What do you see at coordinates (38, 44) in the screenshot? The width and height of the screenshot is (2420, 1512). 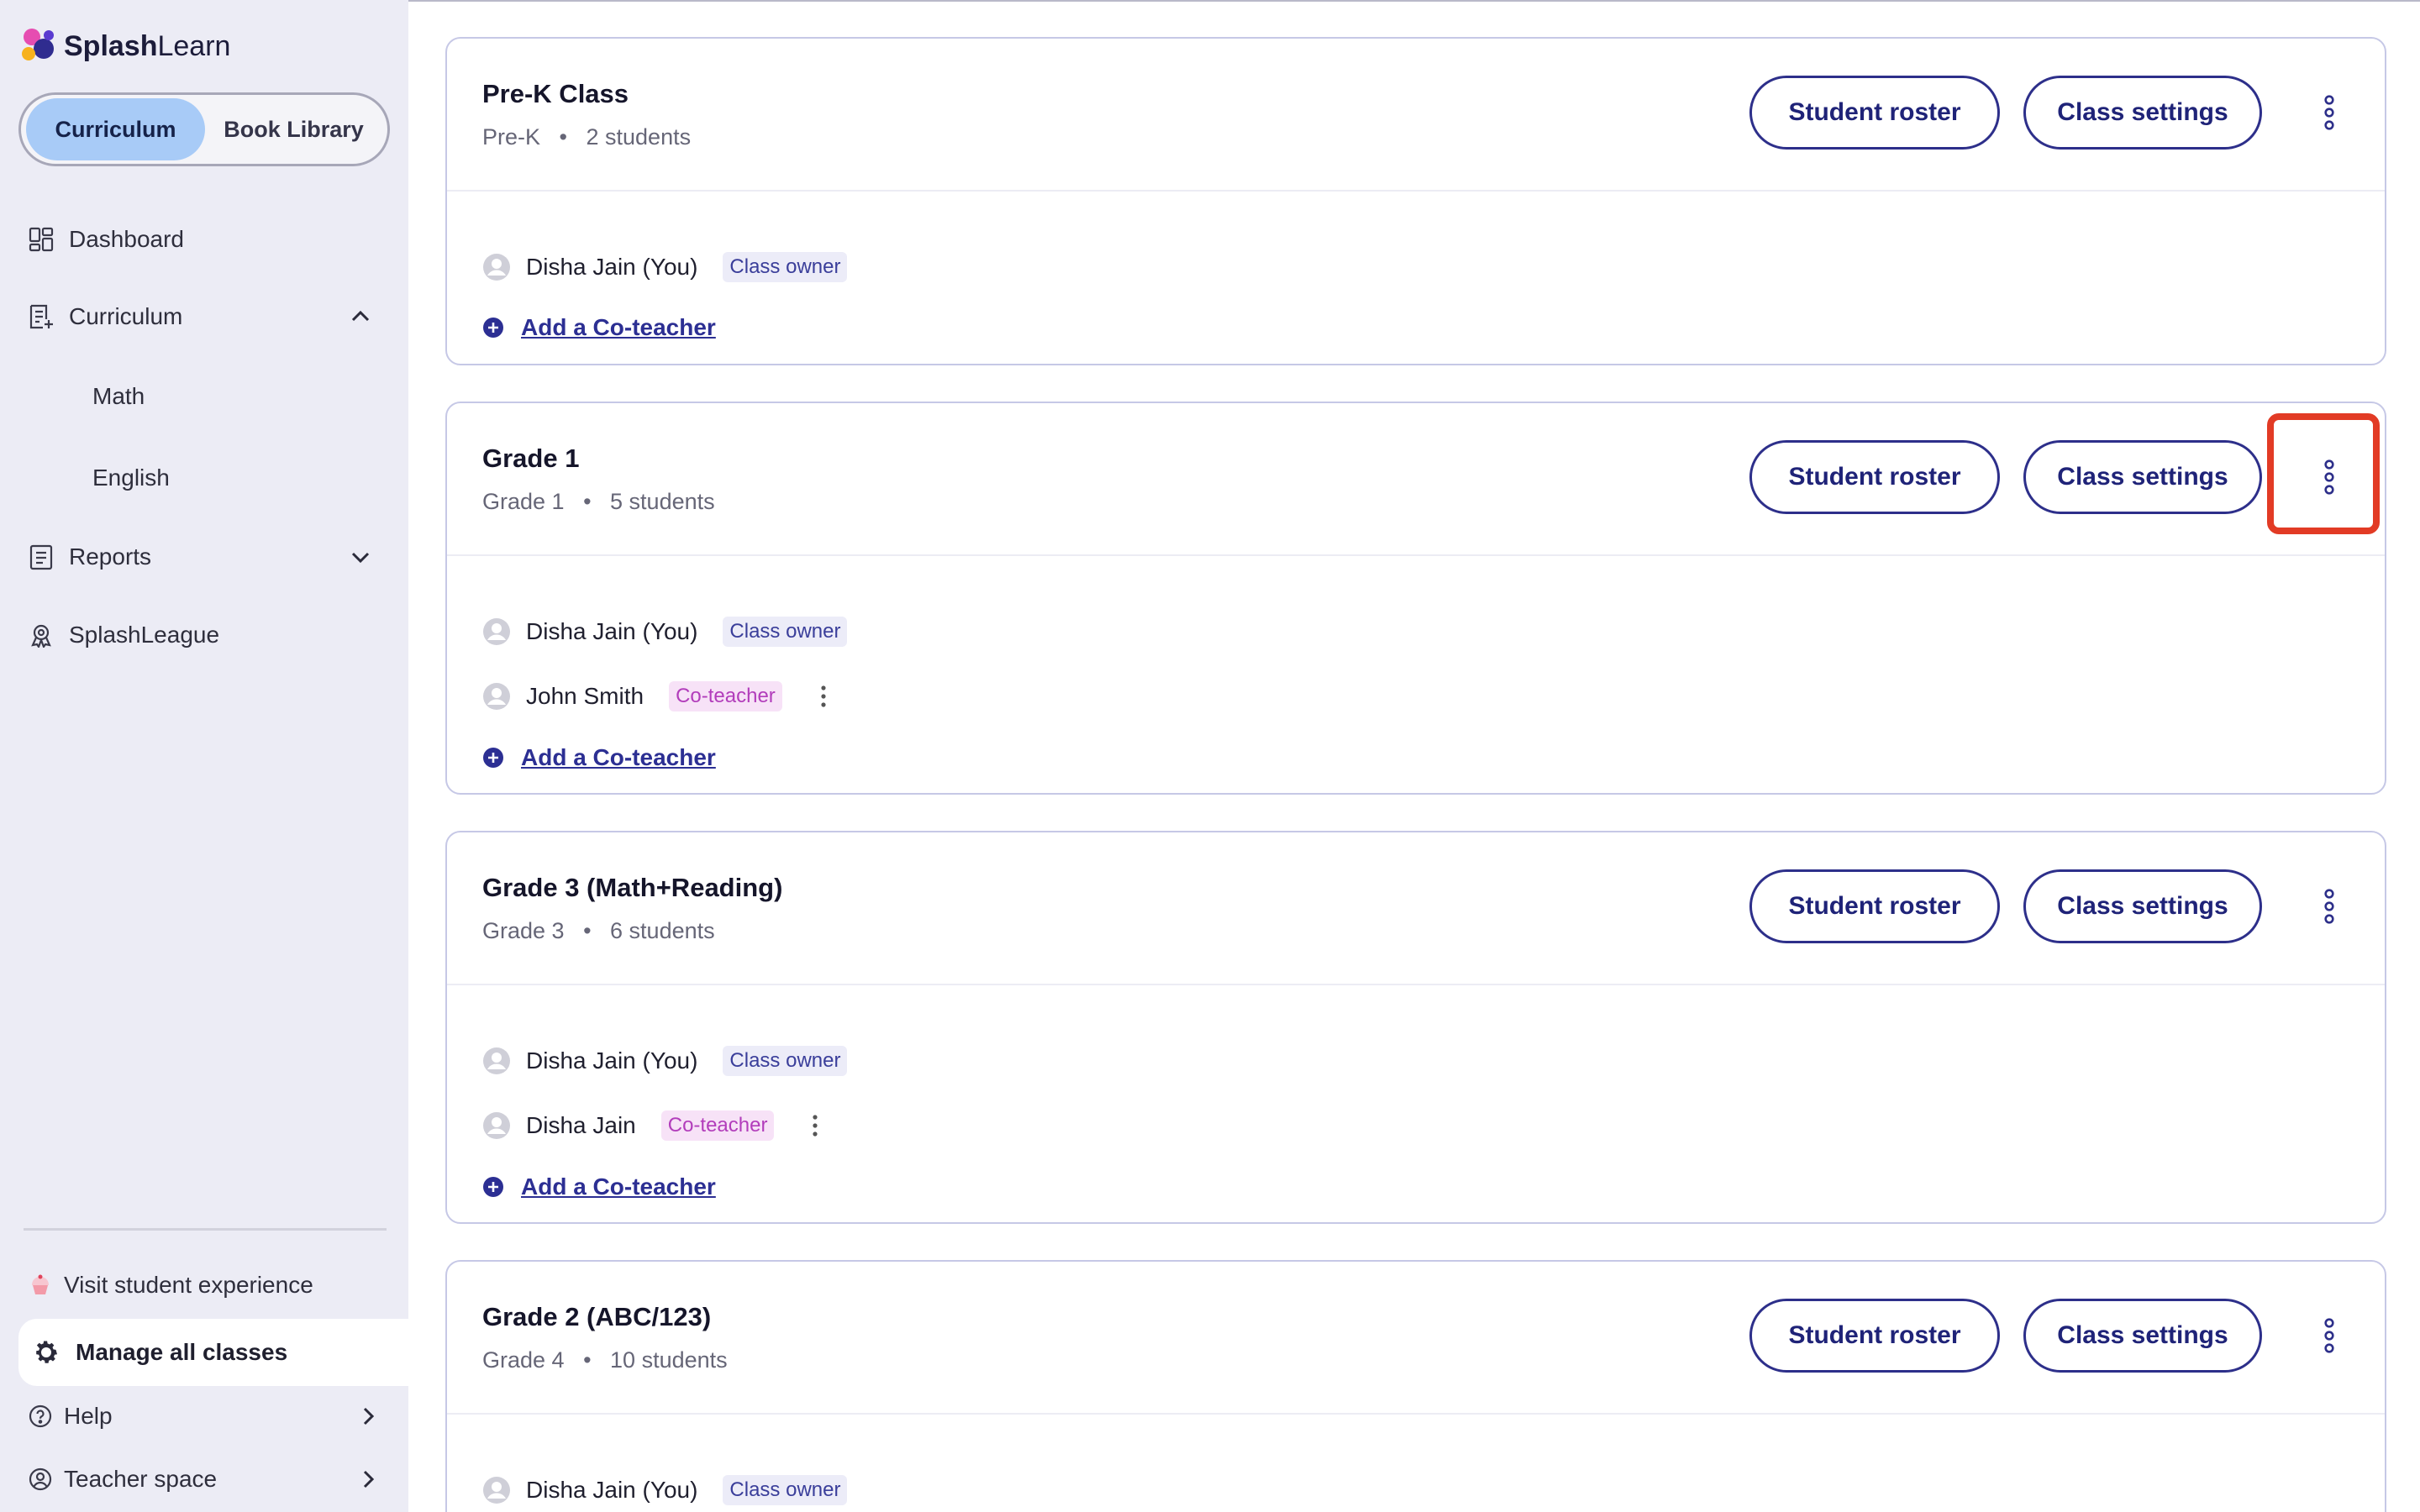 I see `splashlearn-logo-icon` at bounding box center [38, 44].